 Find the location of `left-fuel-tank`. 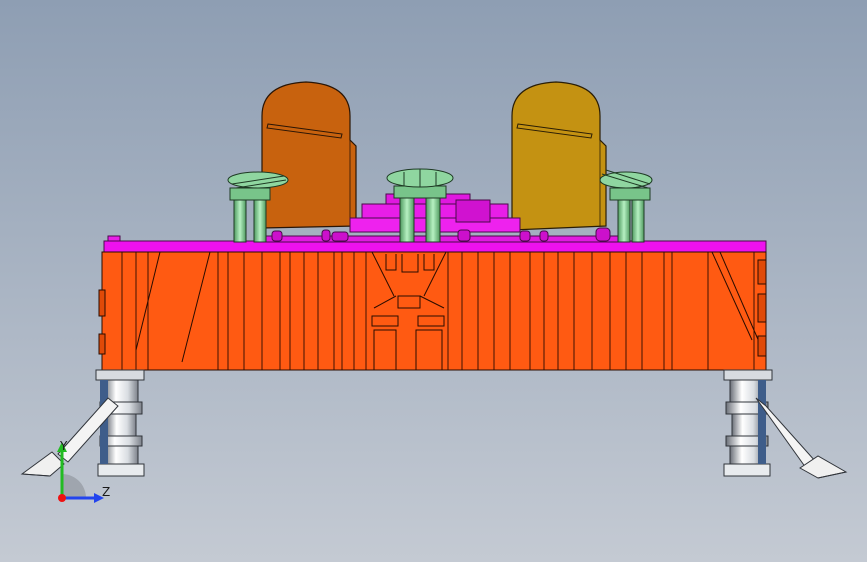

left-fuel-tank is located at coordinates (309, 155).